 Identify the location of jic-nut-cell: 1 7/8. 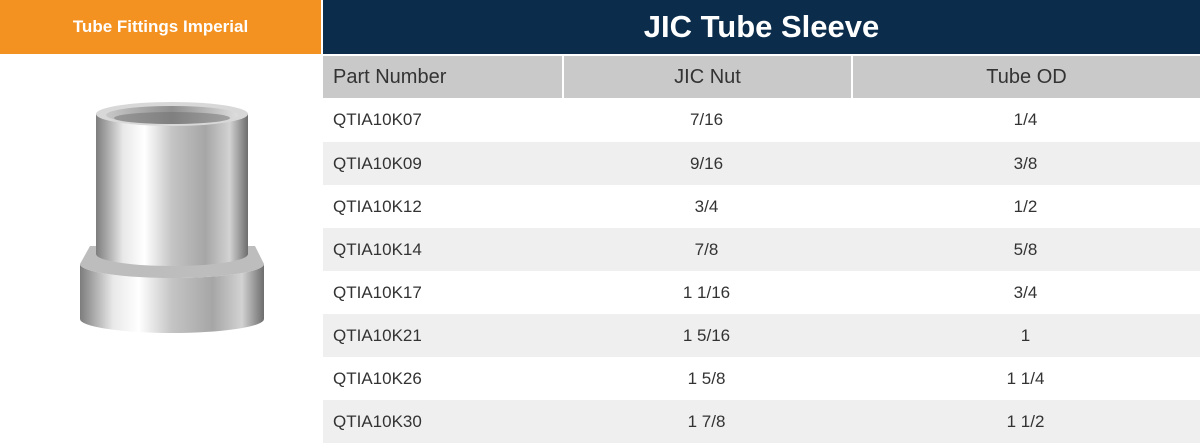
(706, 421).